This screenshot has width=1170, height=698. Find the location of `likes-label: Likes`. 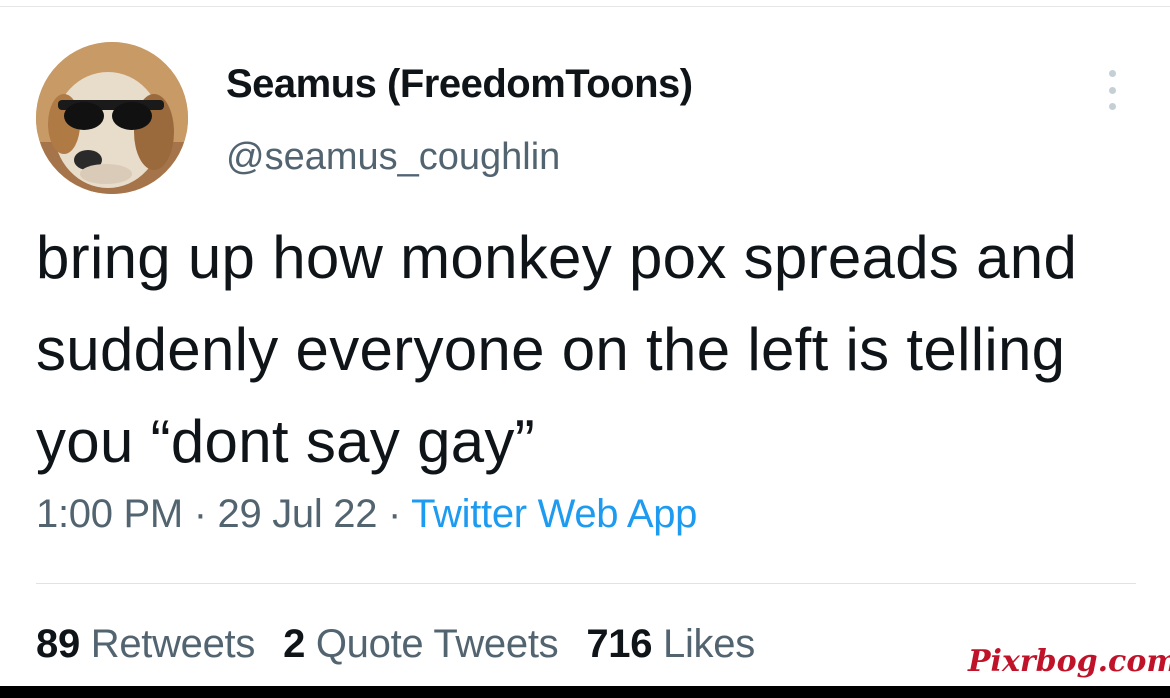

likes-label: Likes is located at coordinates (709, 644).